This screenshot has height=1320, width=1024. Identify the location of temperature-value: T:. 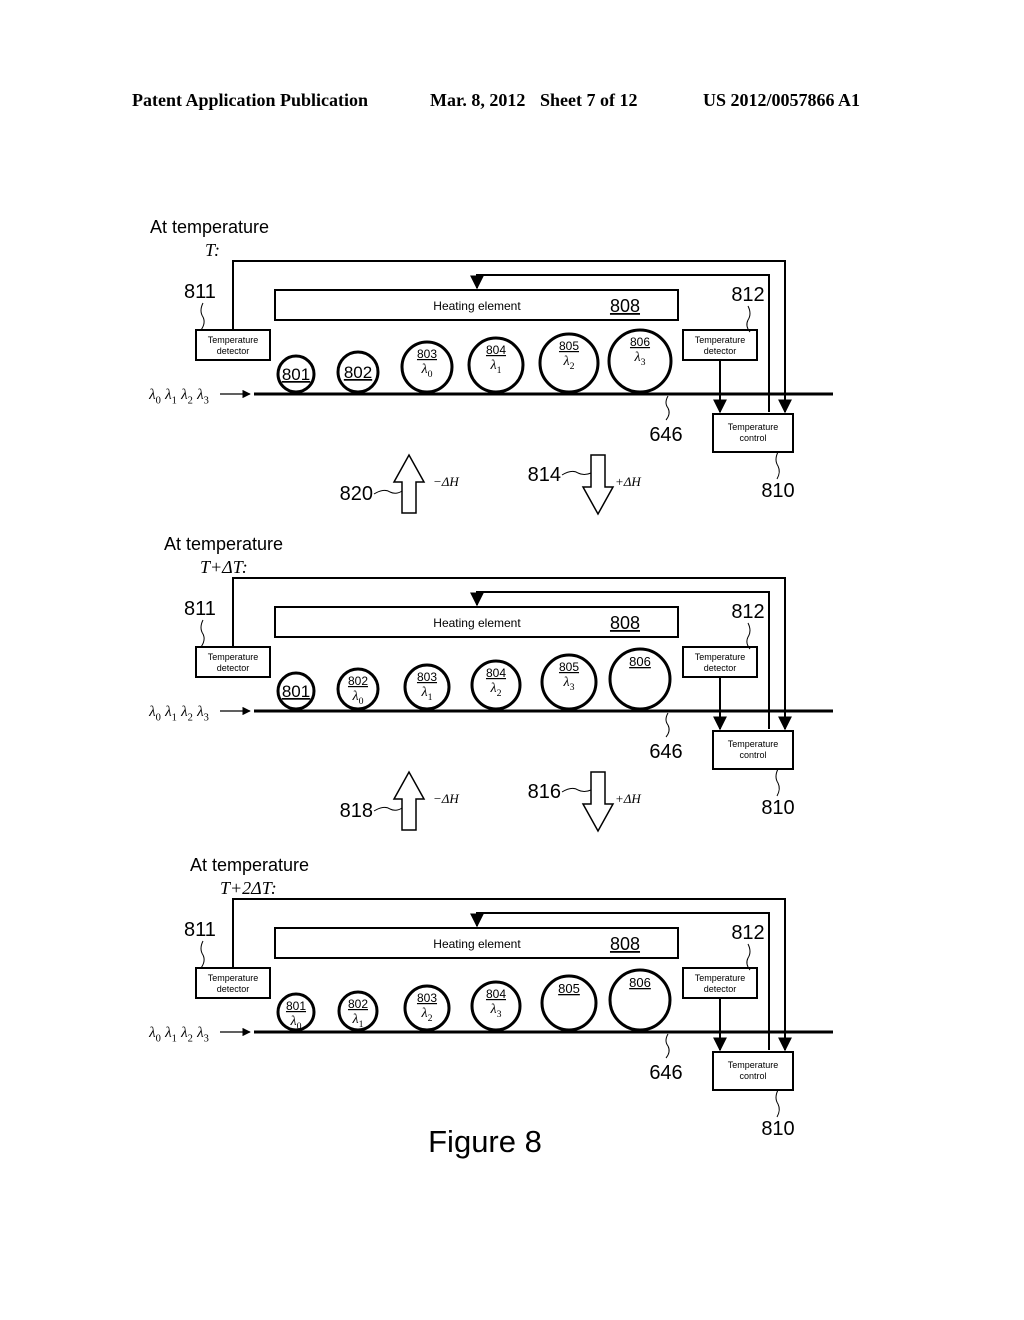
(212, 250).